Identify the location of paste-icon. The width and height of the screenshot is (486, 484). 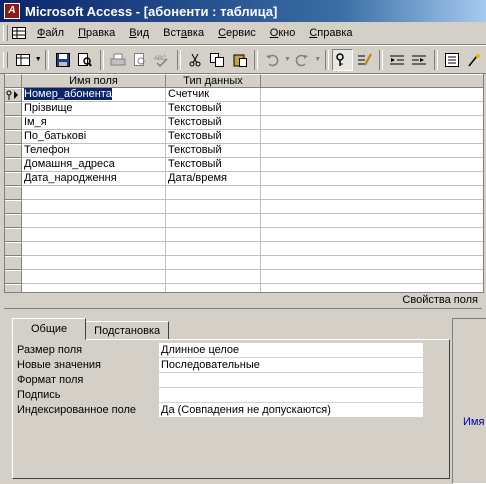
(239, 60).